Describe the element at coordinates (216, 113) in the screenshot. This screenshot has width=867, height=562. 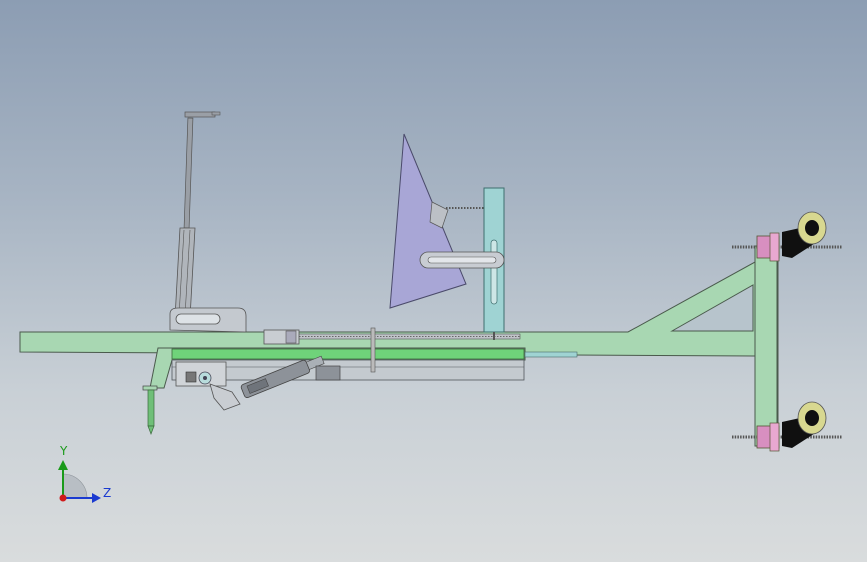
I see `lever-handle-tip` at that location.